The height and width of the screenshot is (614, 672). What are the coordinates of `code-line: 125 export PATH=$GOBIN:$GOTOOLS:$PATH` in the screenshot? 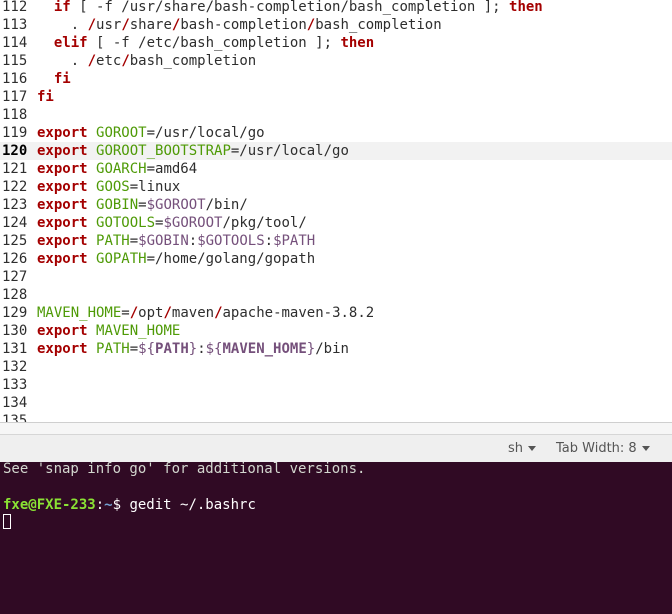 It's located at (336, 241).